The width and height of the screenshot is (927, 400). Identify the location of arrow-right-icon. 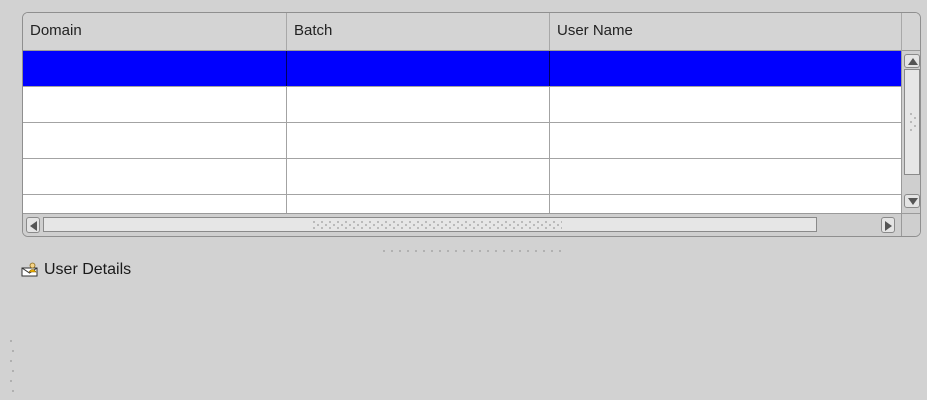
(888, 226).